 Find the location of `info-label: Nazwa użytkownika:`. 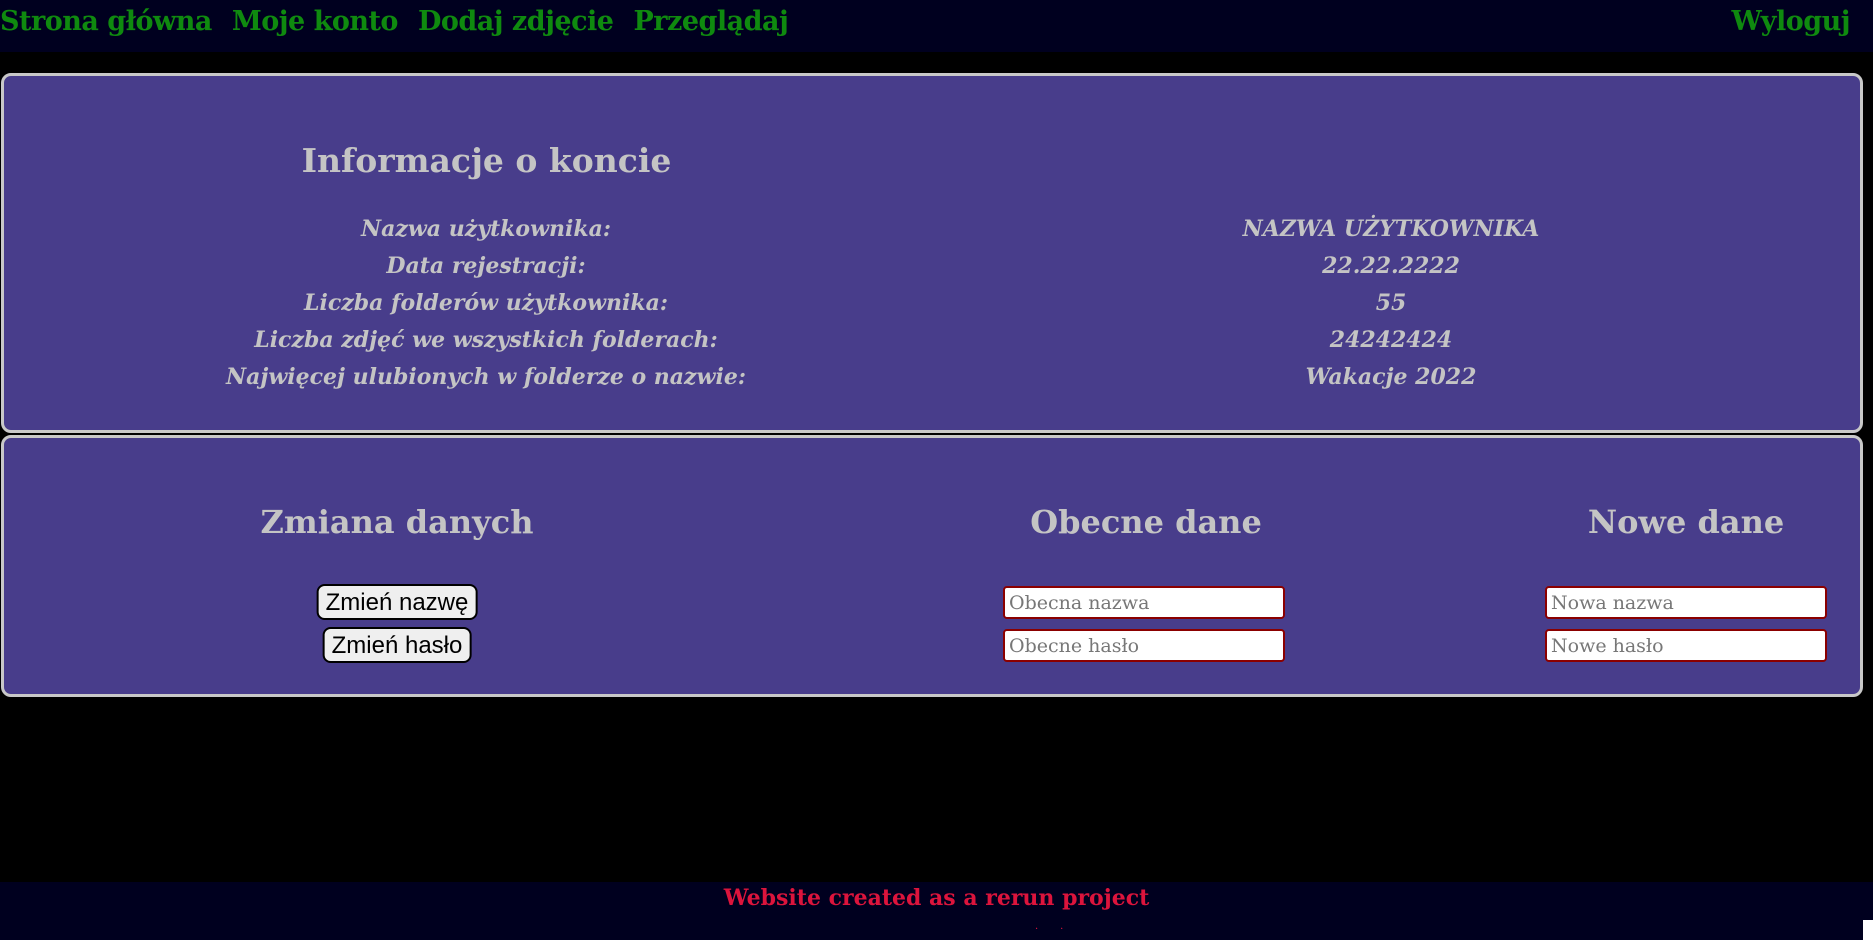

info-label: Nazwa użytkownika: is located at coordinates (486, 229).